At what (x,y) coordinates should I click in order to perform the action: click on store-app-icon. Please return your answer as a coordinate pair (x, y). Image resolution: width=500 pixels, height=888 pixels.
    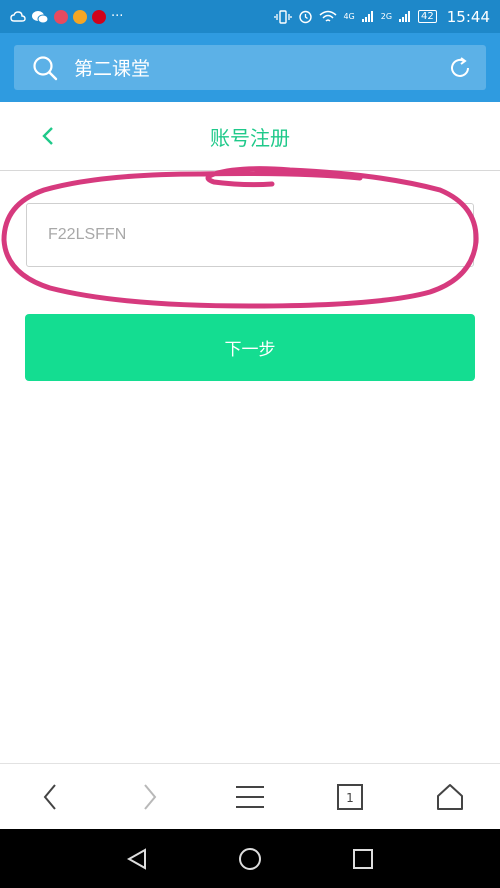
    Looking at the image, I should click on (99, 16).